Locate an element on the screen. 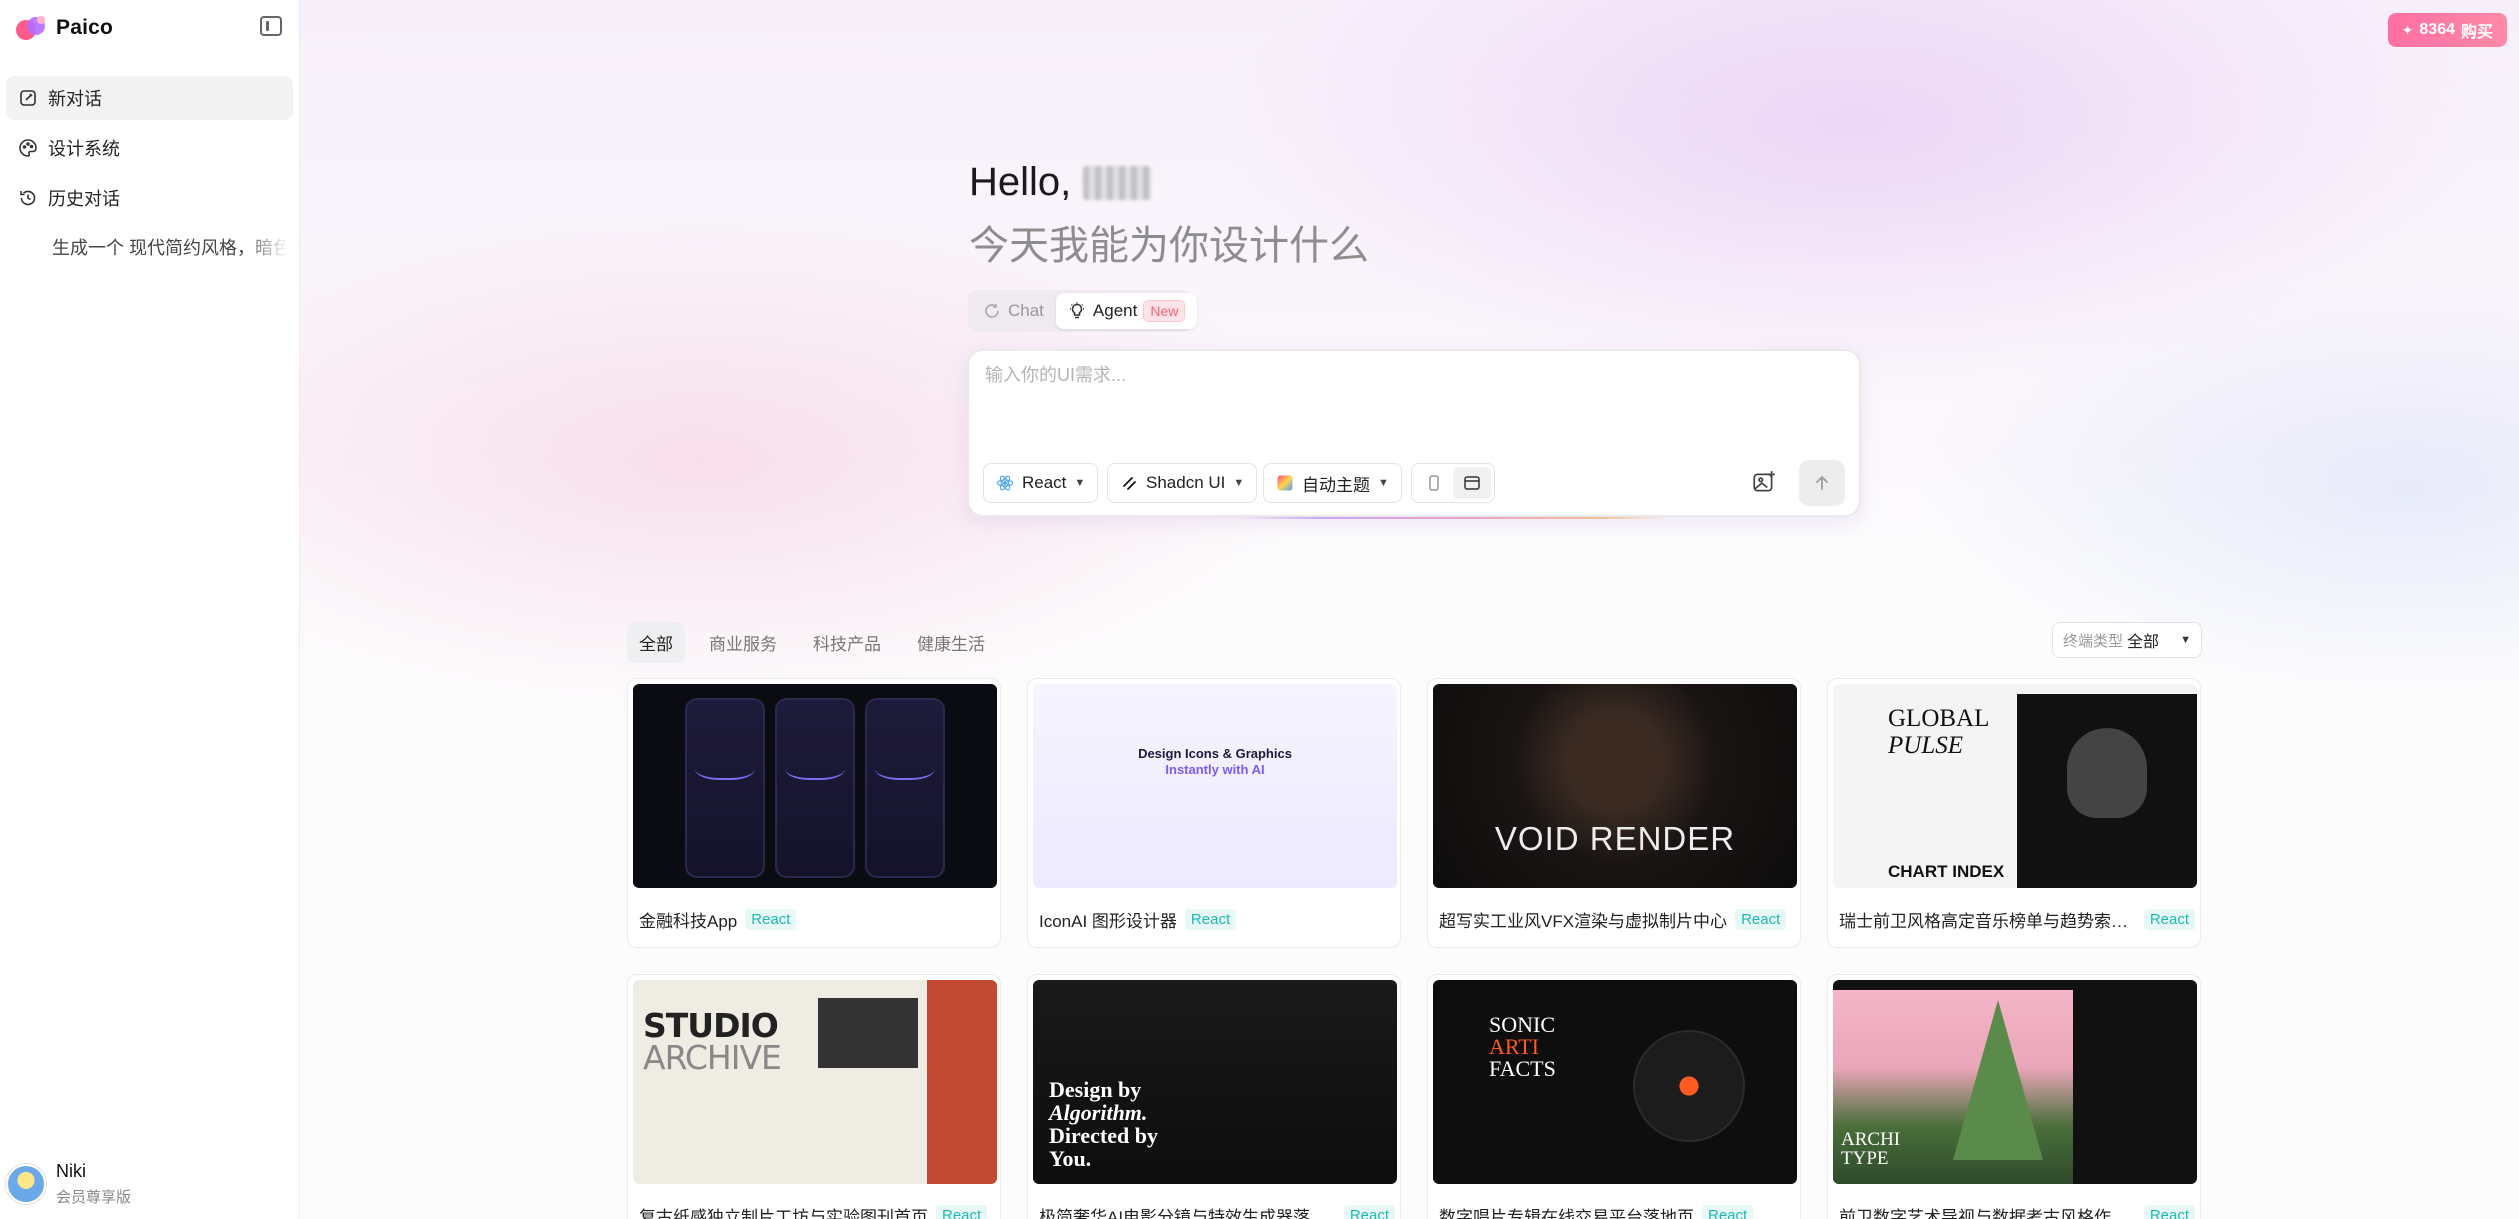  device-type-select: 终端类型 全部 ▼ is located at coordinates (2127, 640).